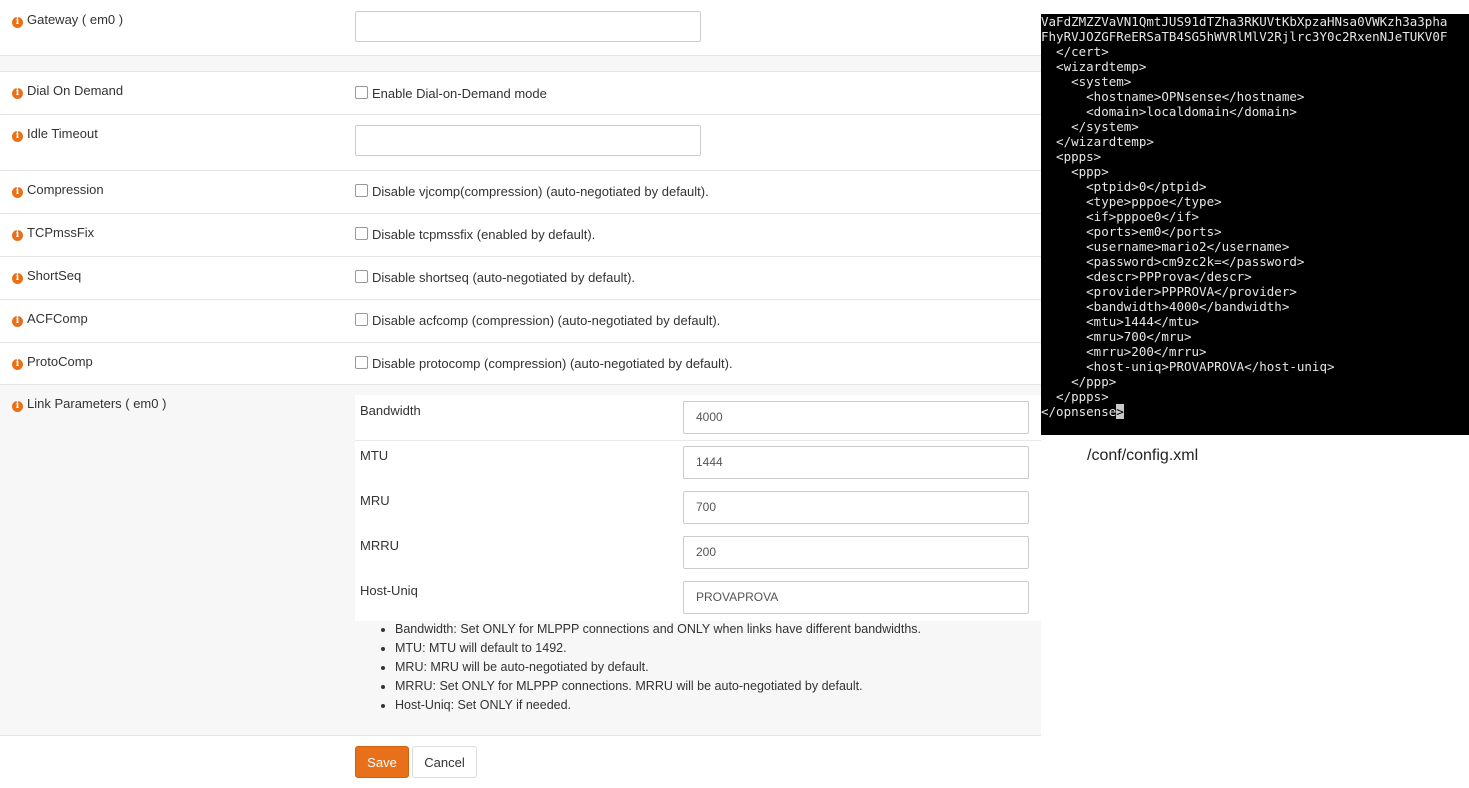 The image size is (1469, 788). I want to click on link-parameters-label: i Link Parameters ( em0 ), so click(89, 404).